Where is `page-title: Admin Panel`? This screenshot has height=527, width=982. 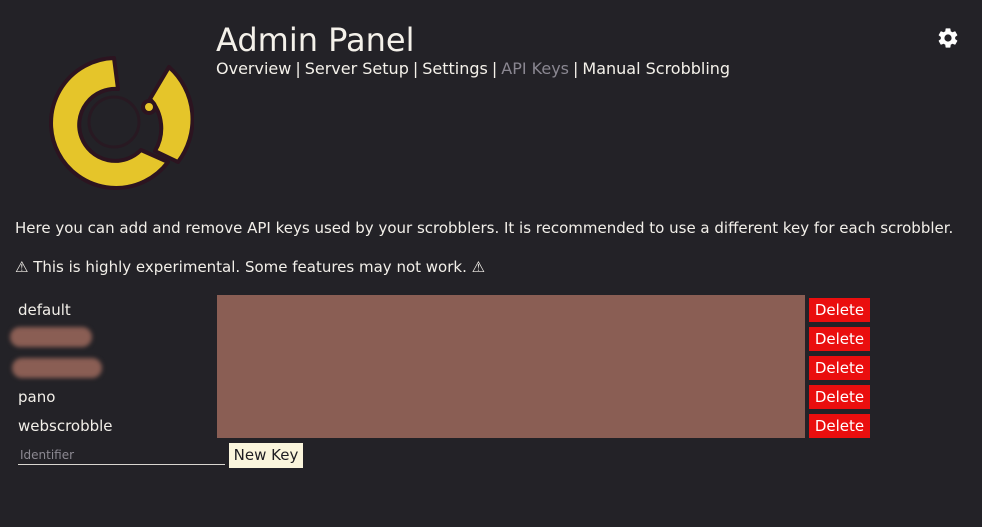 page-title: Admin Panel is located at coordinates (315, 40).